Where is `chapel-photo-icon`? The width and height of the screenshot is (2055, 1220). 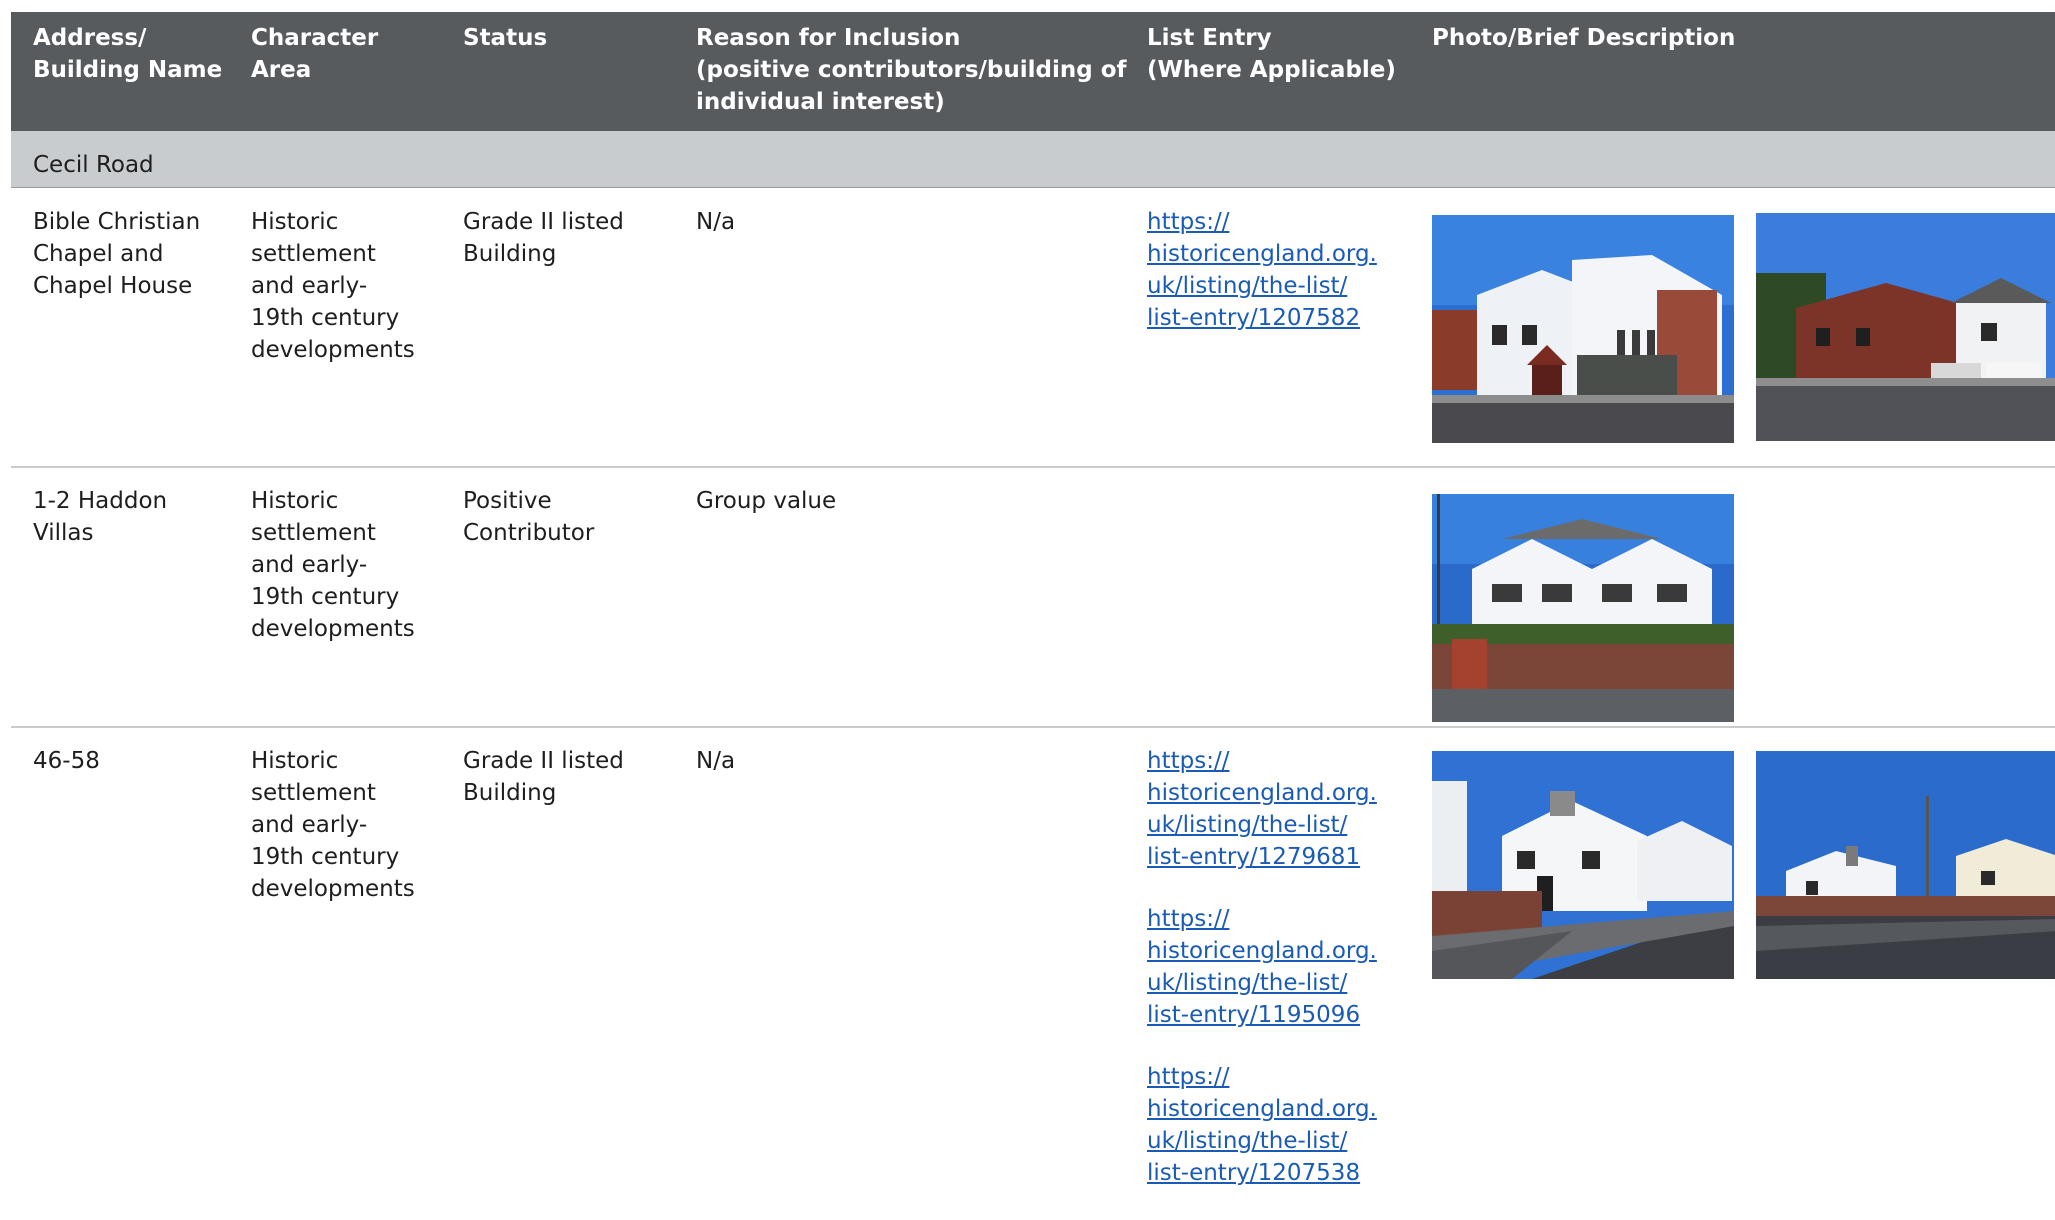 chapel-photo-icon is located at coordinates (1583, 329).